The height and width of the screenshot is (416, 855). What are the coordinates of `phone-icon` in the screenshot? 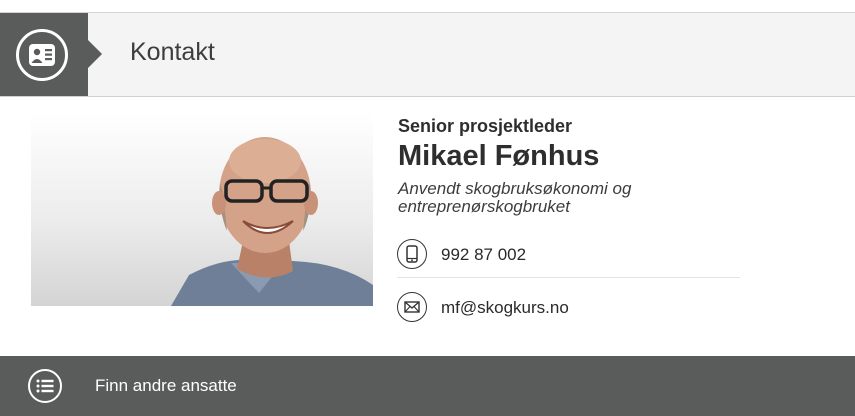 It's located at (412, 254).